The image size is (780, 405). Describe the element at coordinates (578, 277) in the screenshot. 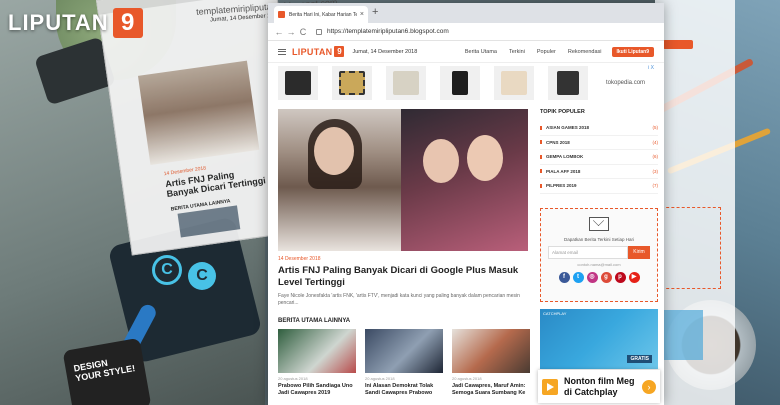

I see `twitter-icon: t` at that location.